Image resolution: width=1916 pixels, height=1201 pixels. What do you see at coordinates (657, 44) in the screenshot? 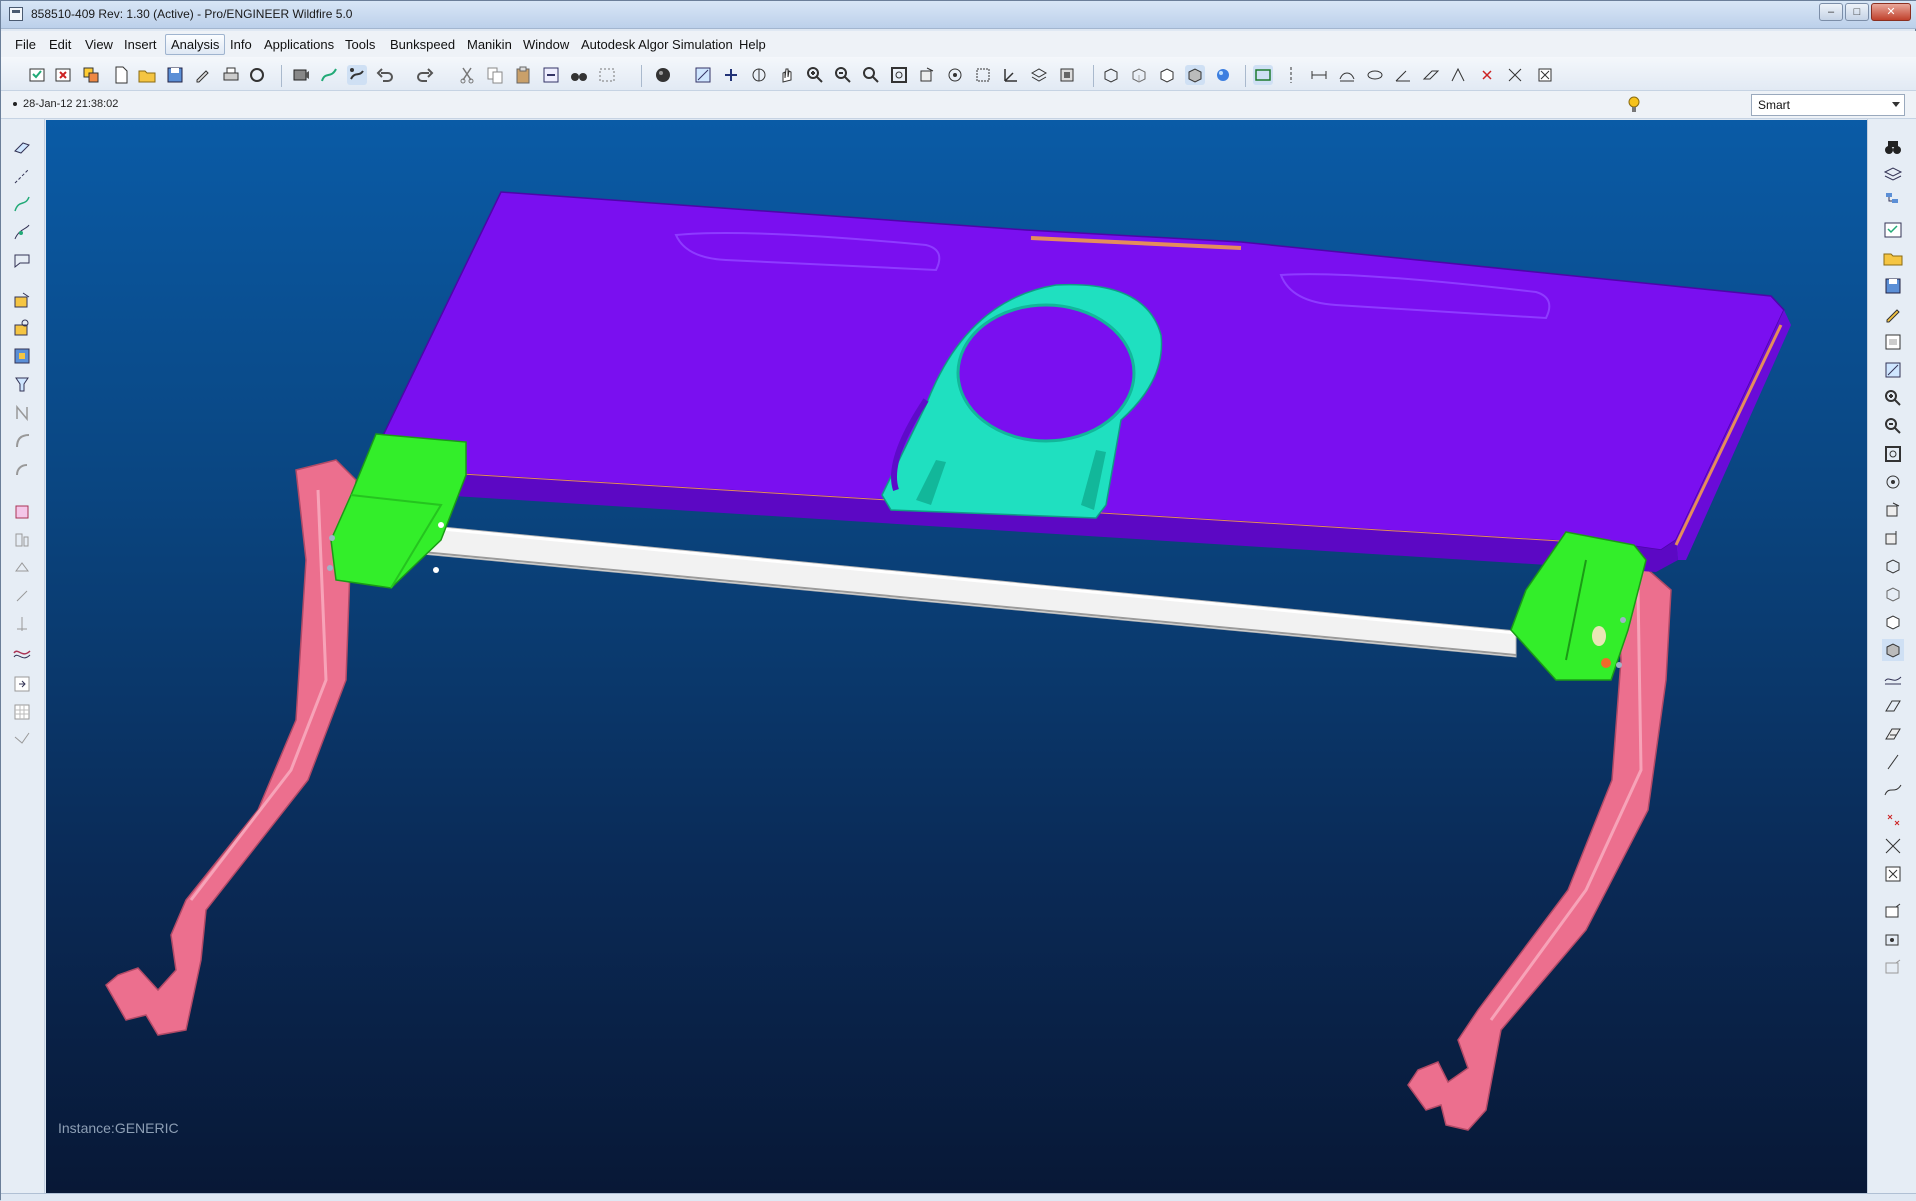
I see `menu-algor-simulation: Autodesk Algor Simulation` at bounding box center [657, 44].